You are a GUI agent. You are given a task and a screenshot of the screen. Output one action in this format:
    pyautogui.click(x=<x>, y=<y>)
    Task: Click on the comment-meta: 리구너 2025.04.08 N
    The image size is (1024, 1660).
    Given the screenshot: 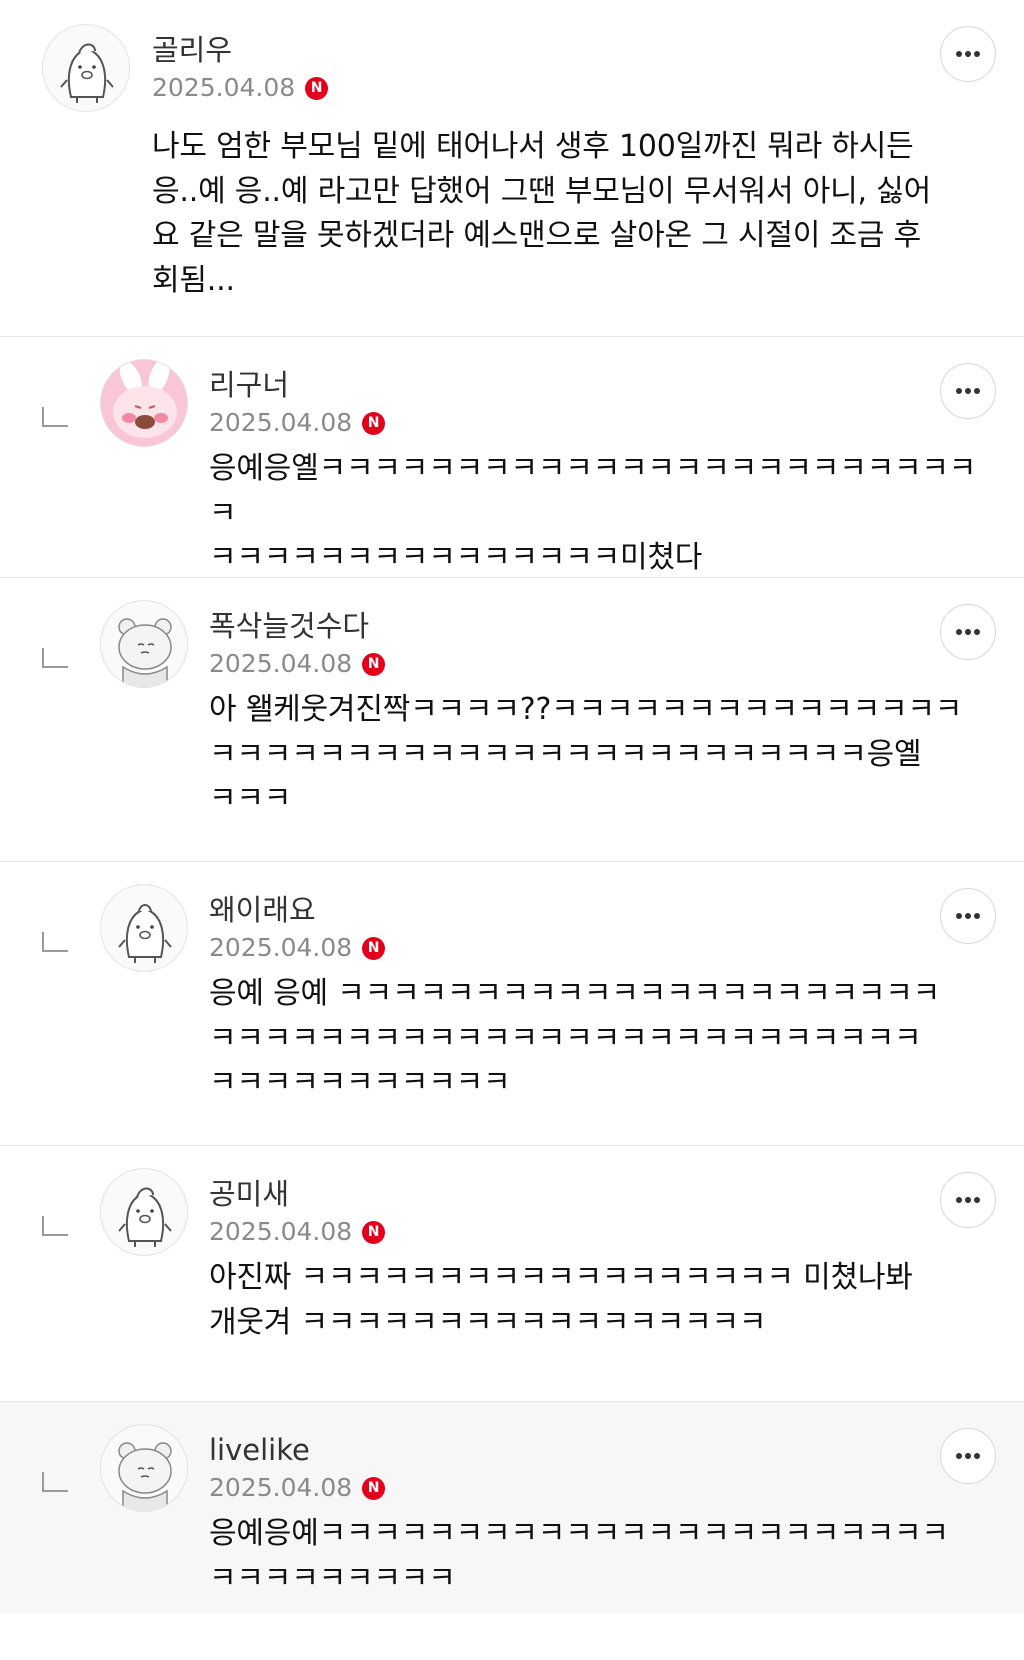 What is the action you would take?
    pyautogui.click(x=297, y=403)
    